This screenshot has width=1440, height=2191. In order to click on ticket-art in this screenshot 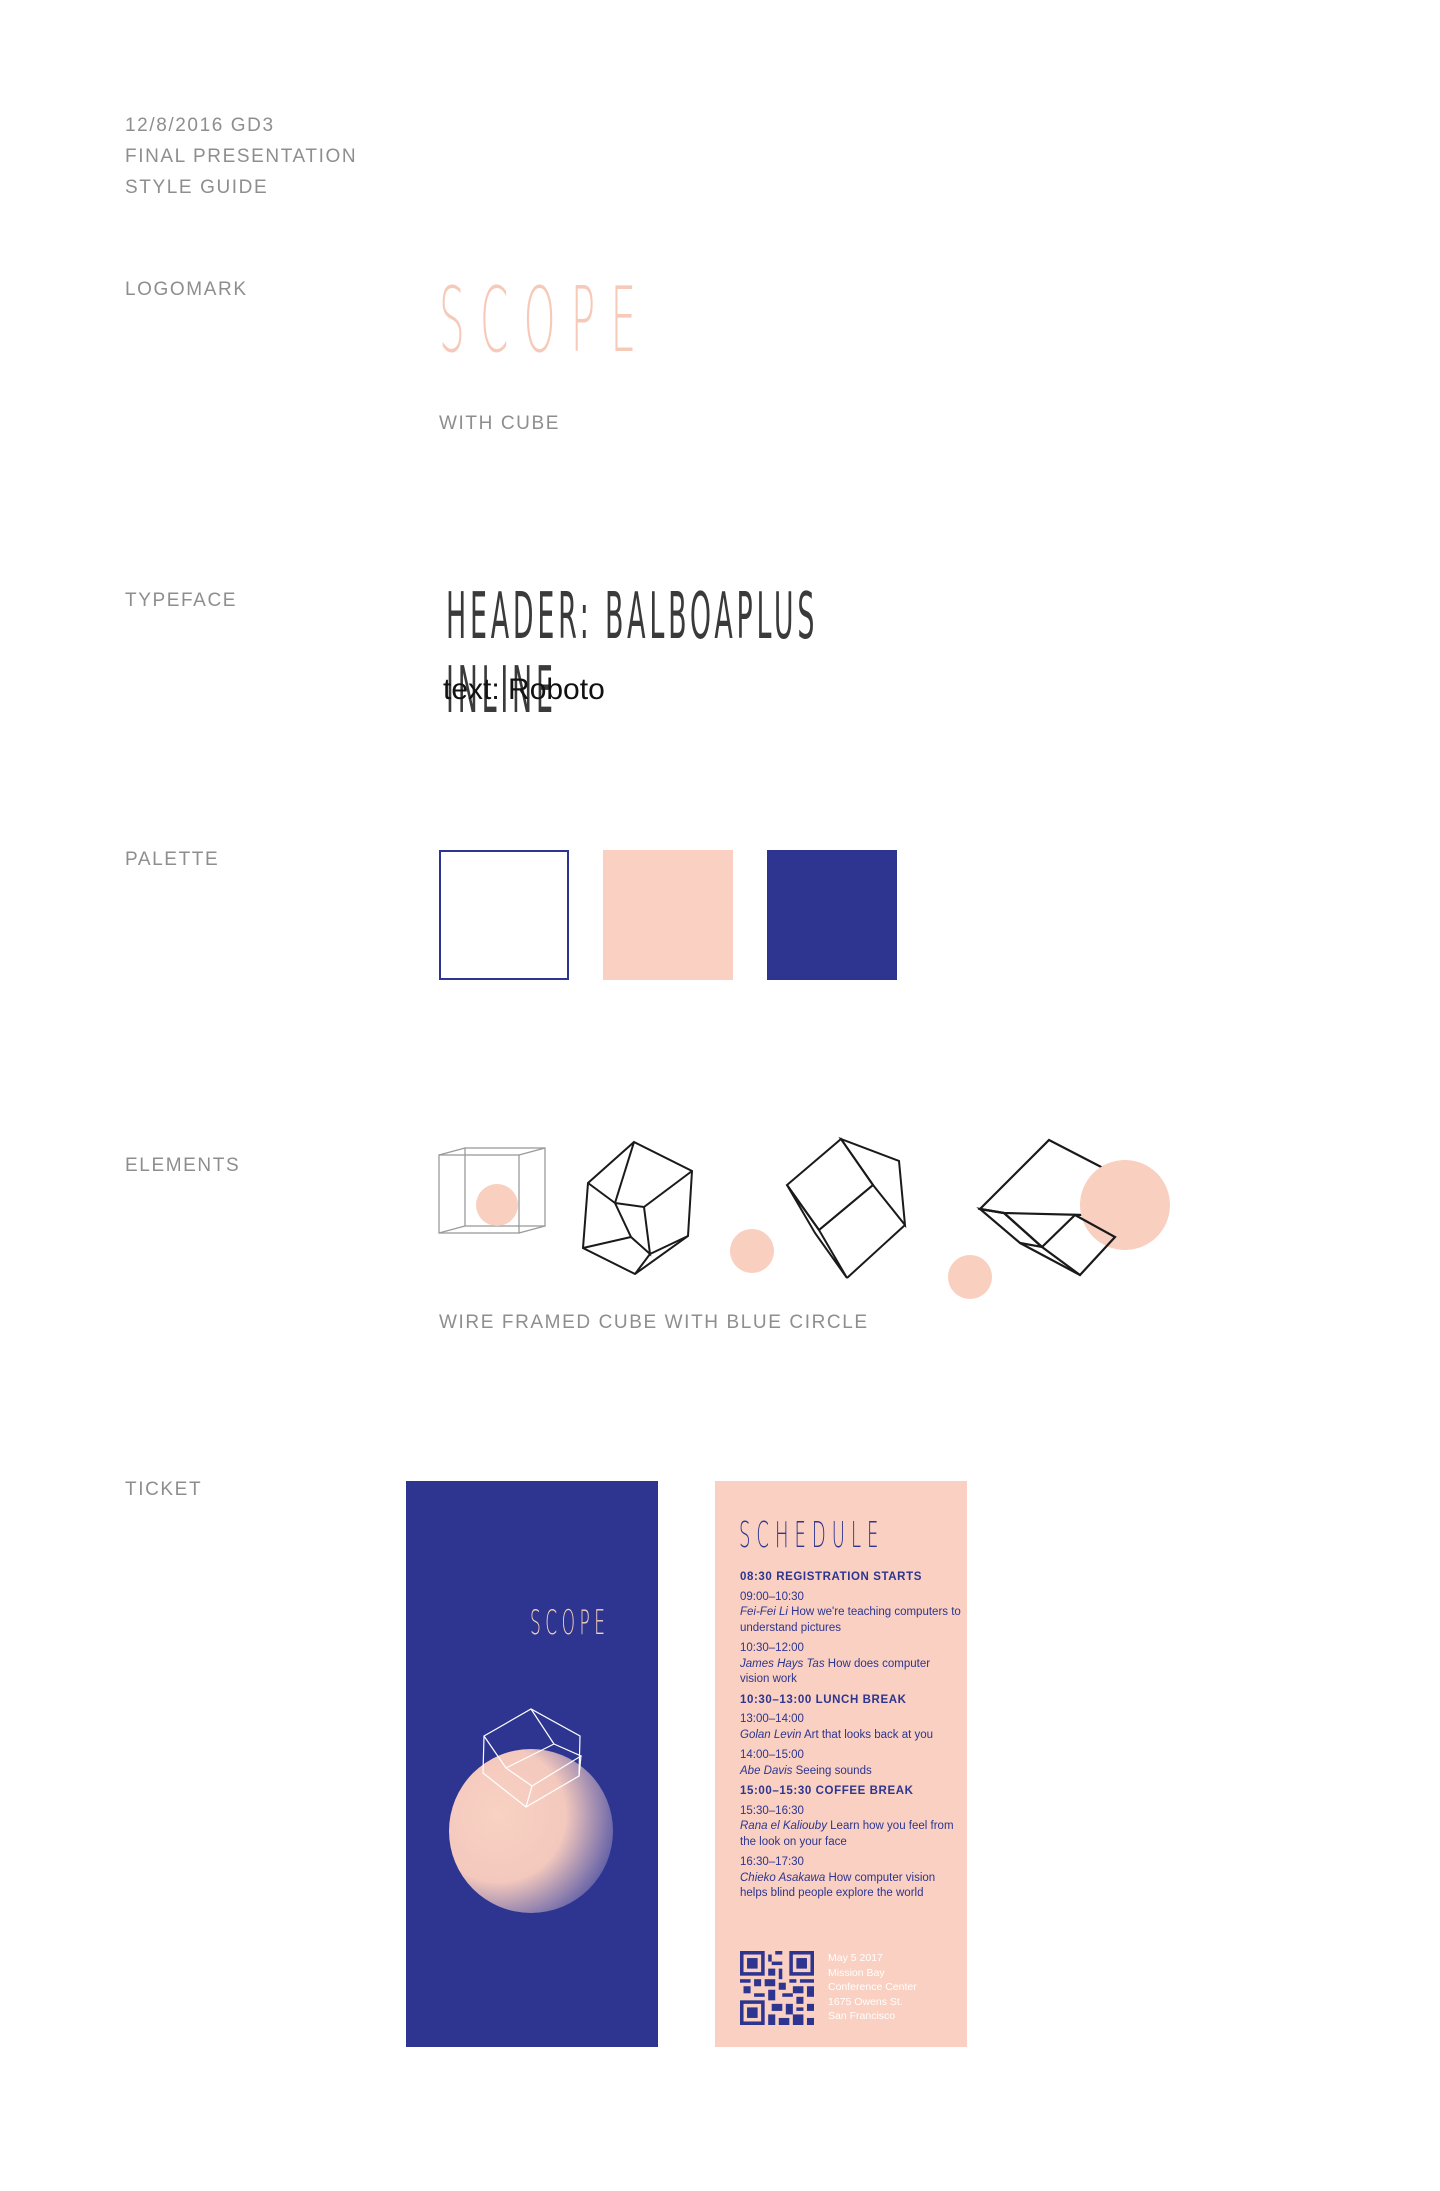, I will do `click(531, 1810)`.